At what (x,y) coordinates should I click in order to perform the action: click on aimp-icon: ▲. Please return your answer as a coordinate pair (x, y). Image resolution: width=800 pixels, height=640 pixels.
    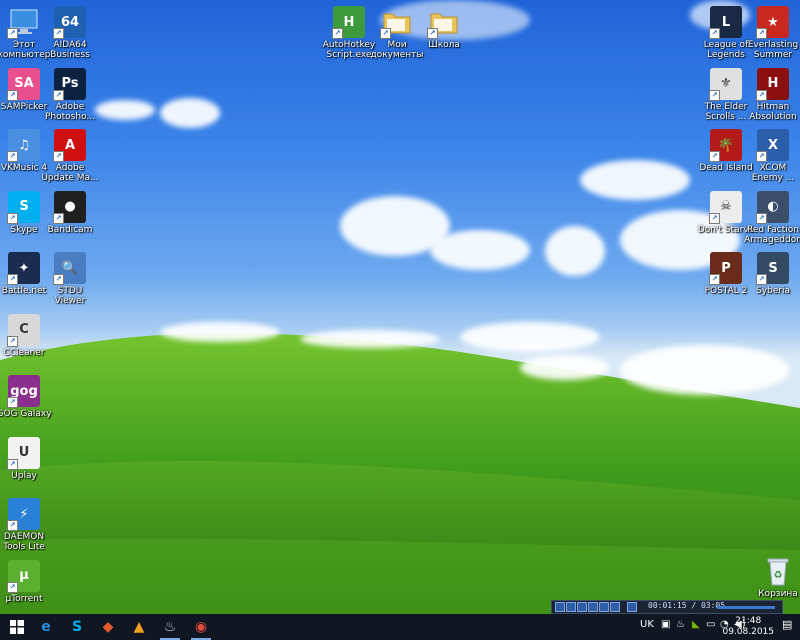
    Looking at the image, I should click on (139, 627).